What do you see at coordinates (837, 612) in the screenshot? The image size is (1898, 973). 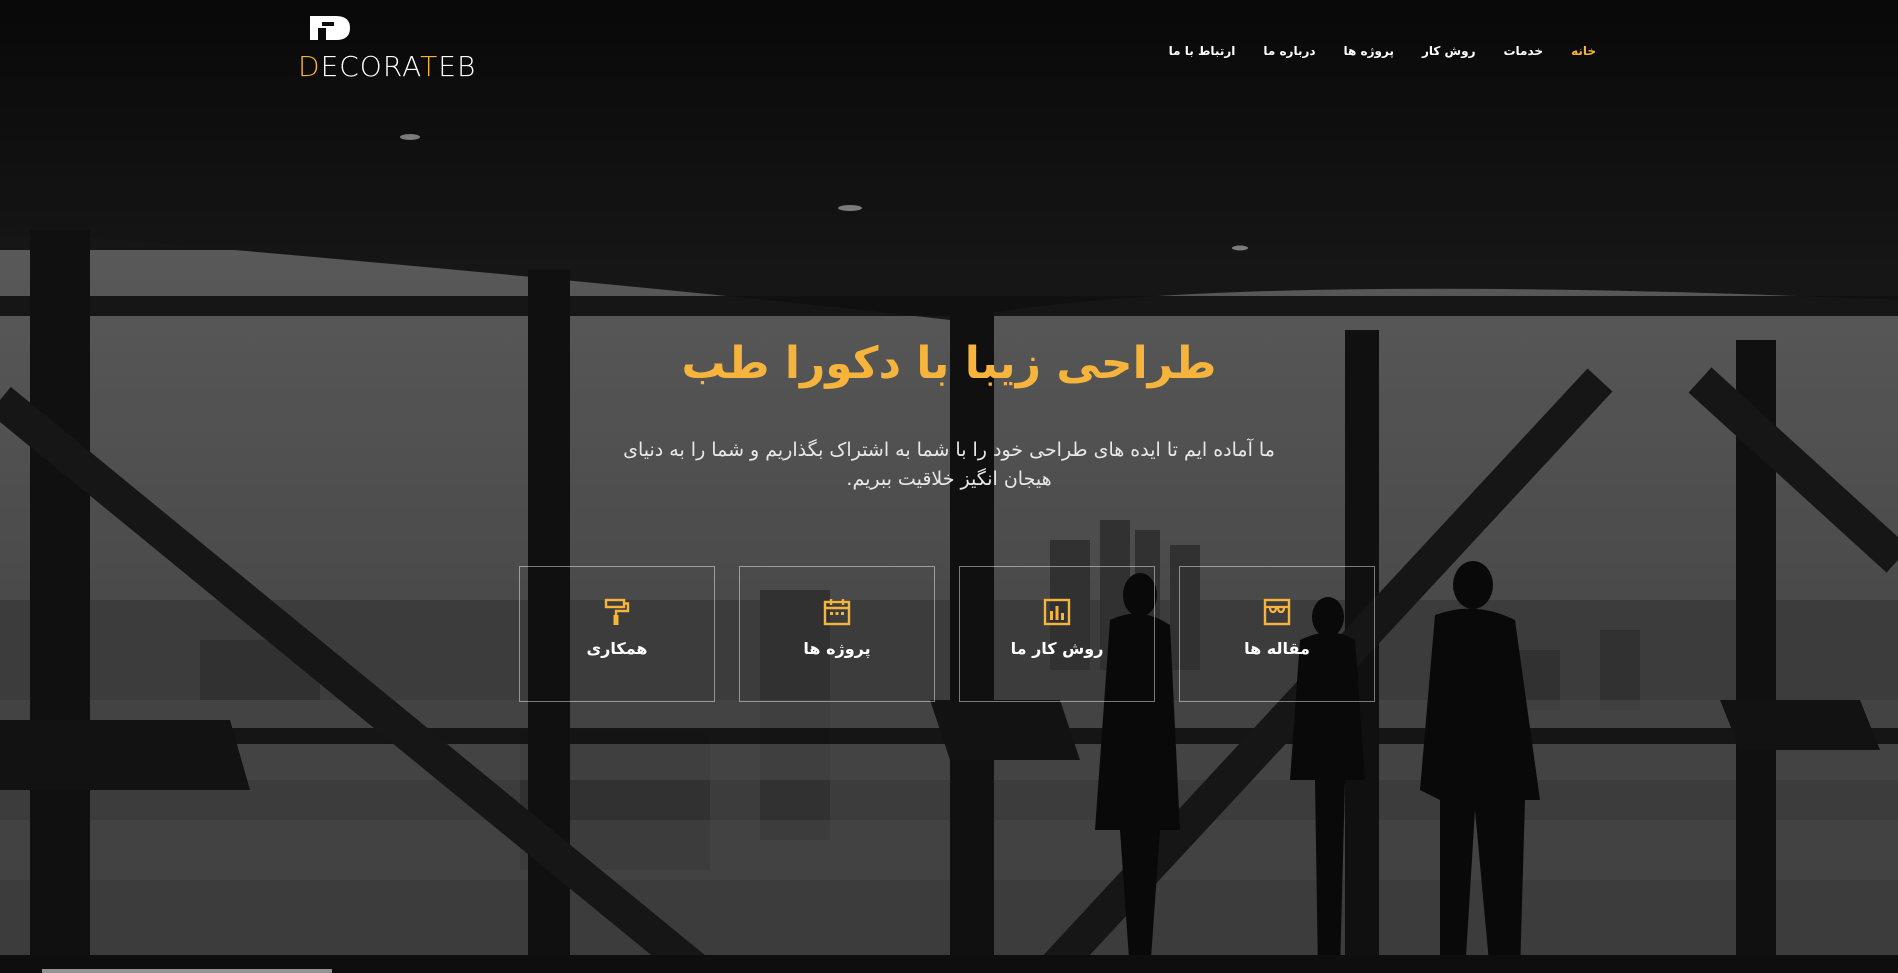 I see `calendar-icon` at bounding box center [837, 612].